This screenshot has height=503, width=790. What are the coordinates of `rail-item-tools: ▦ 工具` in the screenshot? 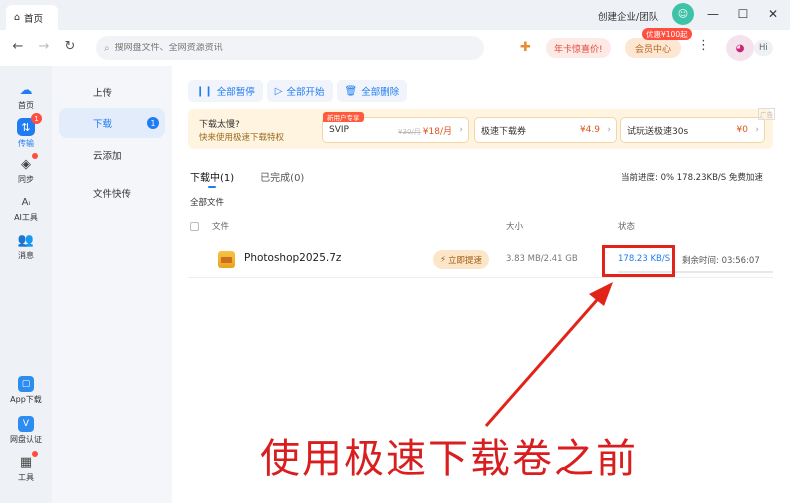 It's located at (26, 467).